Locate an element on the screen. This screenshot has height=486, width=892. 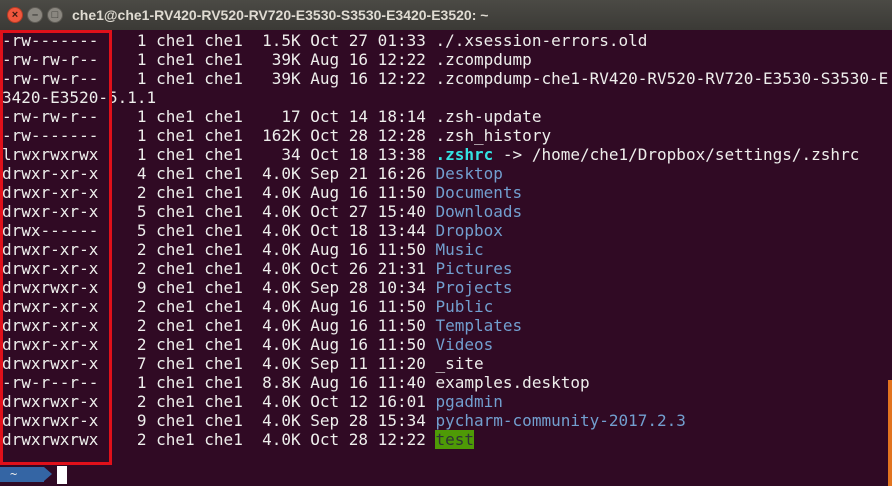
minimize-icon: – is located at coordinates (35, 15).